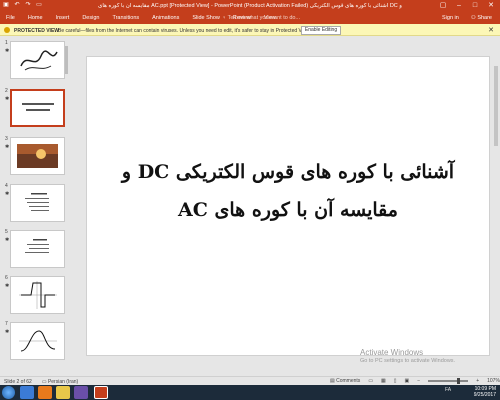 The width and height of the screenshot is (500, 400). What do you see at coordinates (250, 392) in the screenshot?
I see `windows-taskbar: FA 10:09 PM 9/25/2017` at bounding box center [250, 392].